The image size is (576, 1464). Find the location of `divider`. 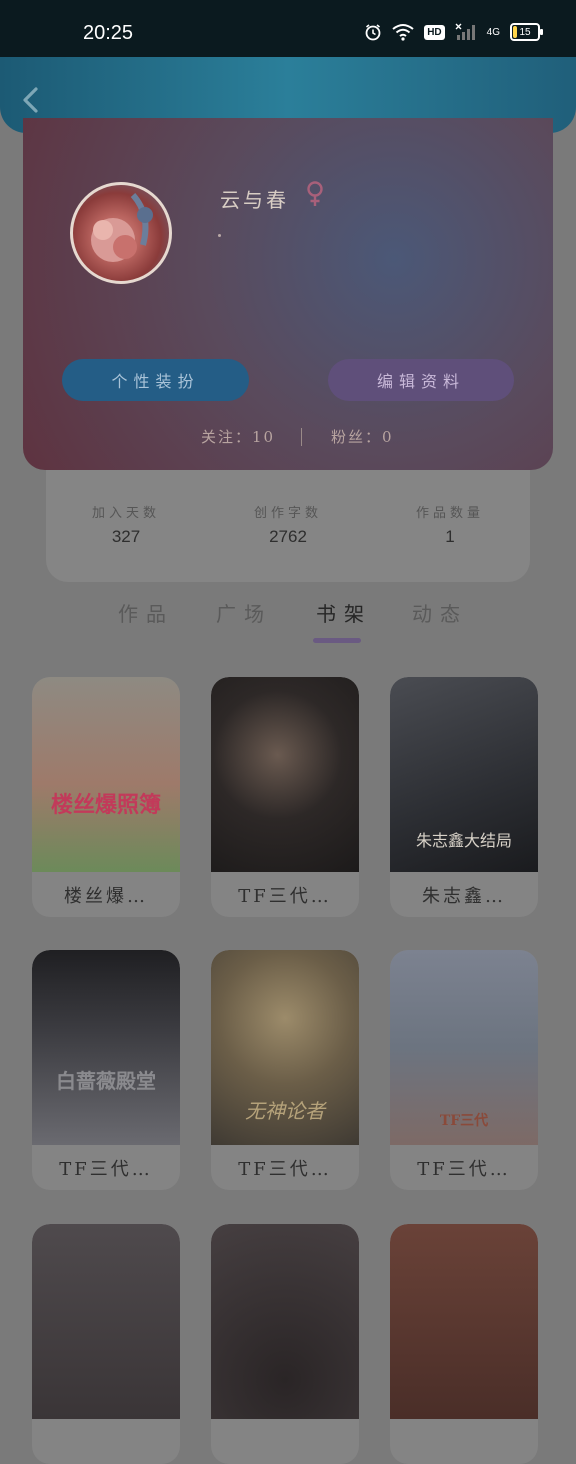

divider is located at coordinates (301, 437).